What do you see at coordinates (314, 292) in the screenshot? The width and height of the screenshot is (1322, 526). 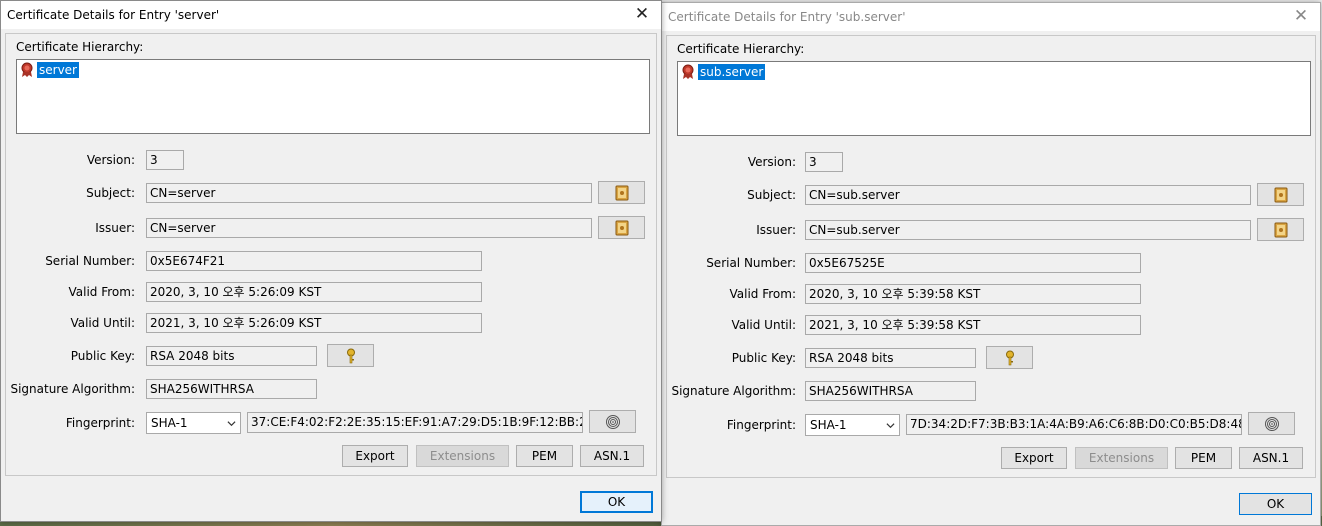 I see `valid-from-field: 2020, 3, 10 오후 5:26:09 KST` at bounding box center [314, 292].